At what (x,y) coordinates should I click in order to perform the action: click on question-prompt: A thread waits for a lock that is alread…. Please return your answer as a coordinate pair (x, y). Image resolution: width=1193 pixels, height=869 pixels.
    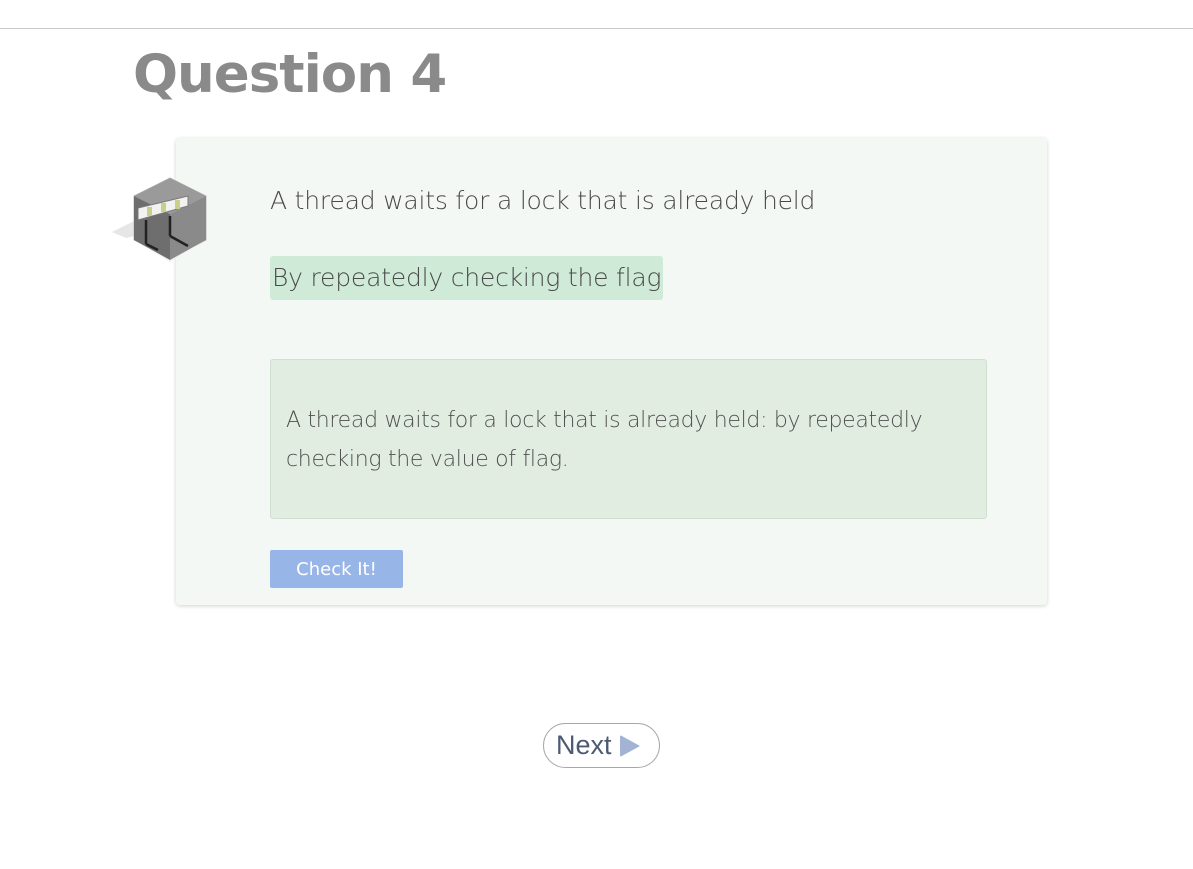
    Looking at the image, I should click on (543, 200).